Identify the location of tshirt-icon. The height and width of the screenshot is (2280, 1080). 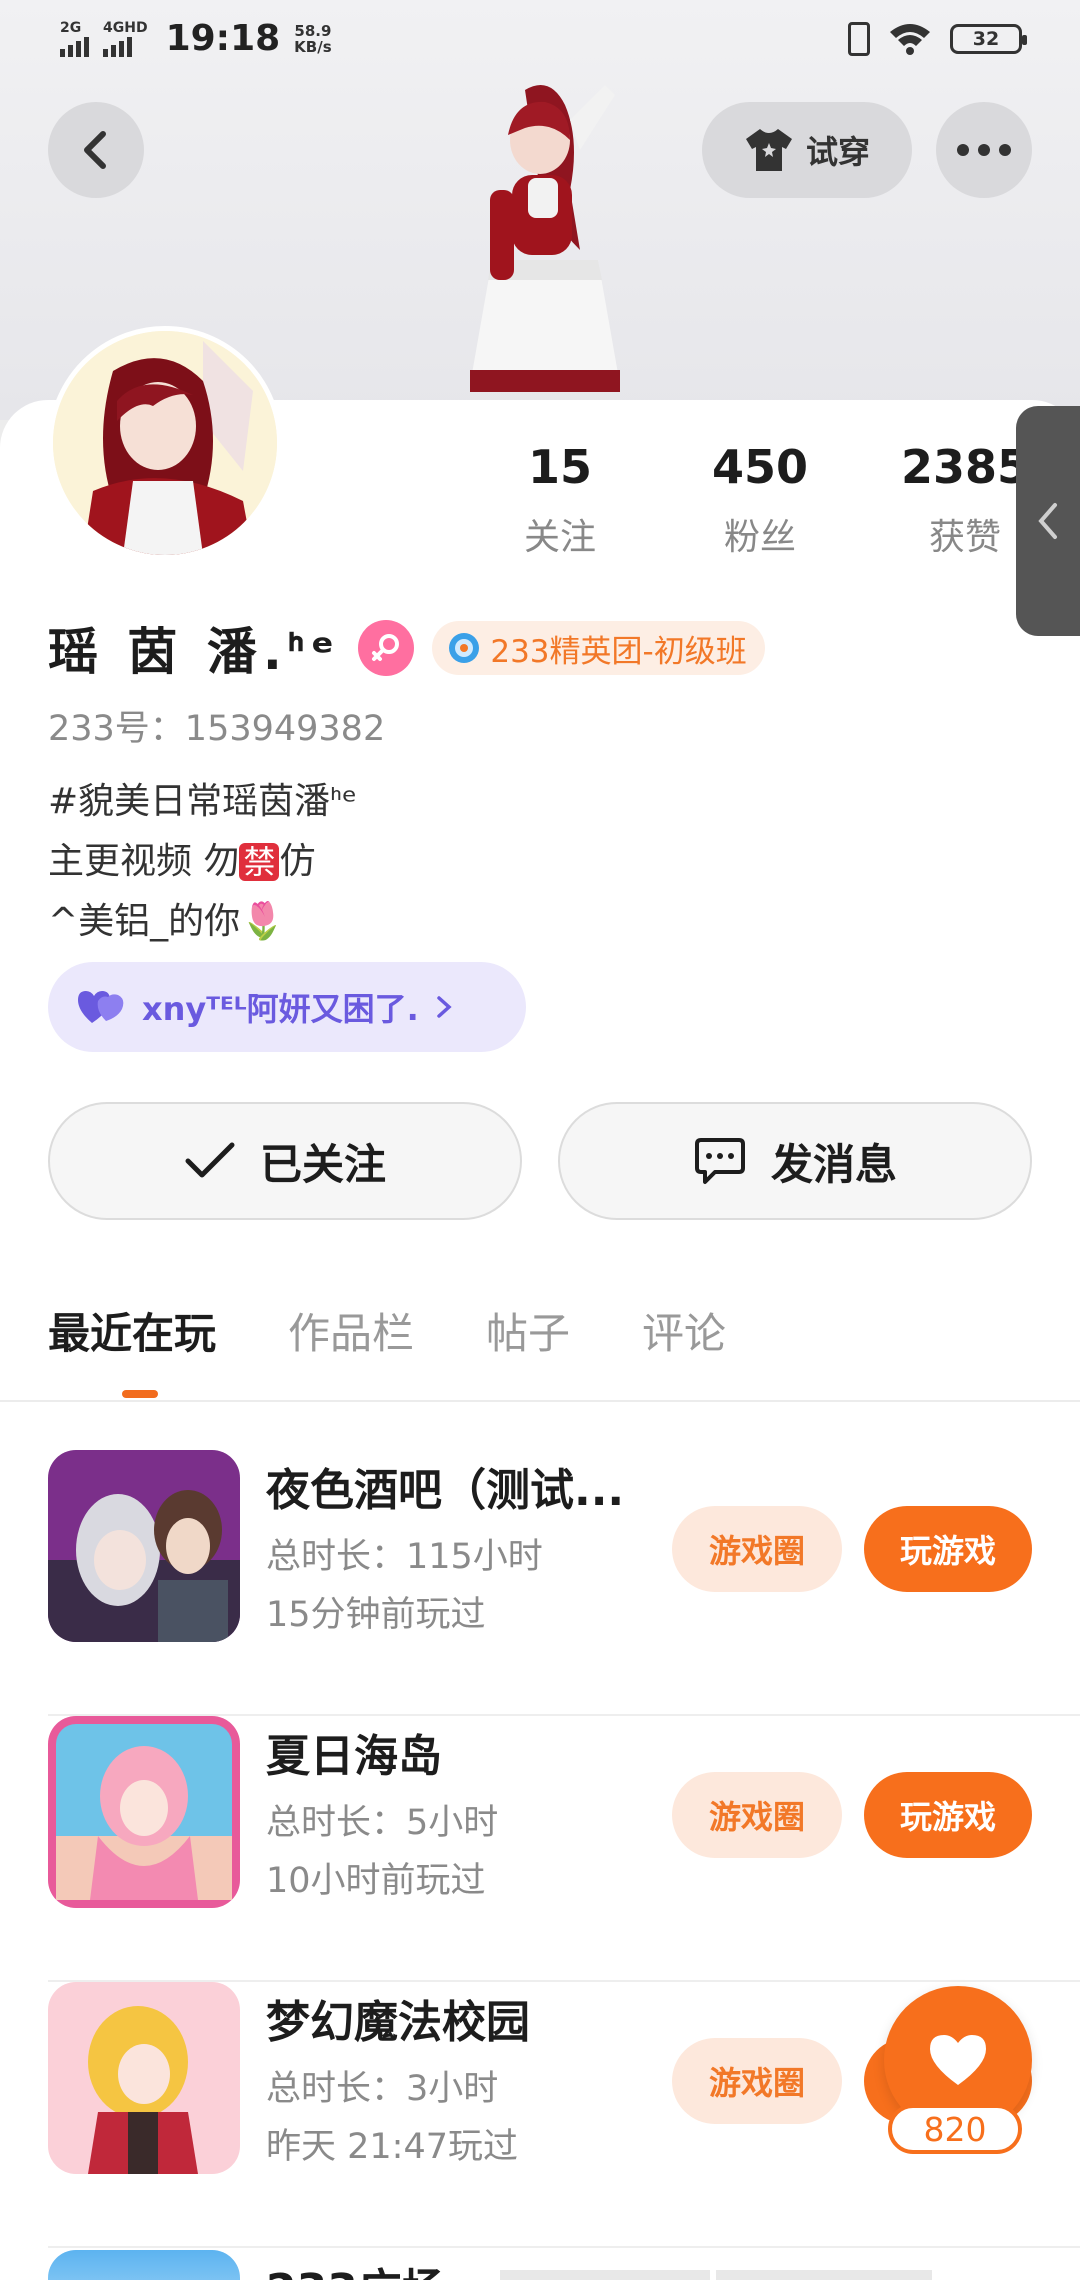
(768, 150).